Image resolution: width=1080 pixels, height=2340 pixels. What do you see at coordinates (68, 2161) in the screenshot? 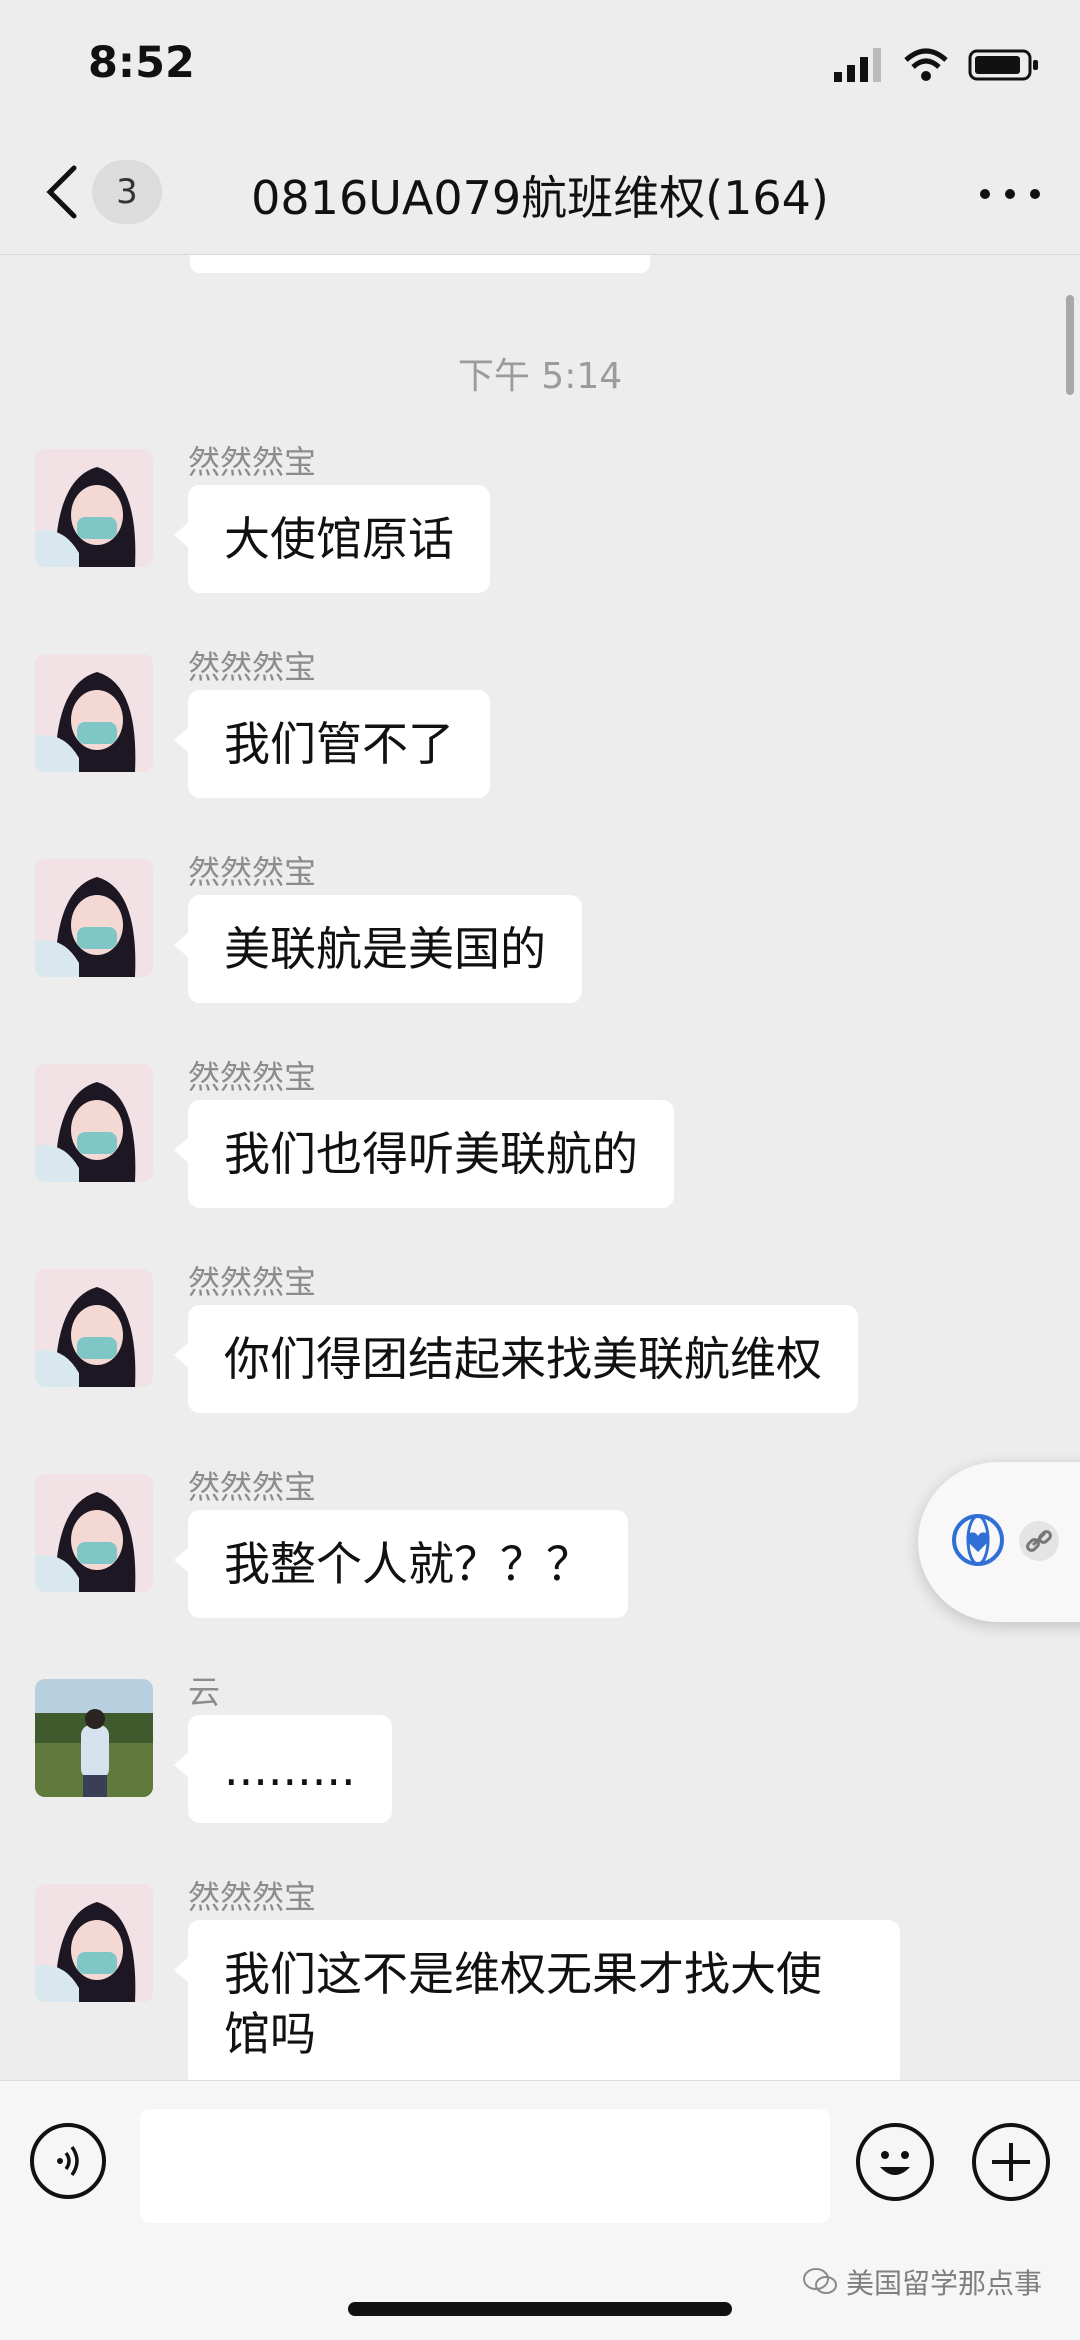
I see `voice-icon` at bounding box center [68, 2161].